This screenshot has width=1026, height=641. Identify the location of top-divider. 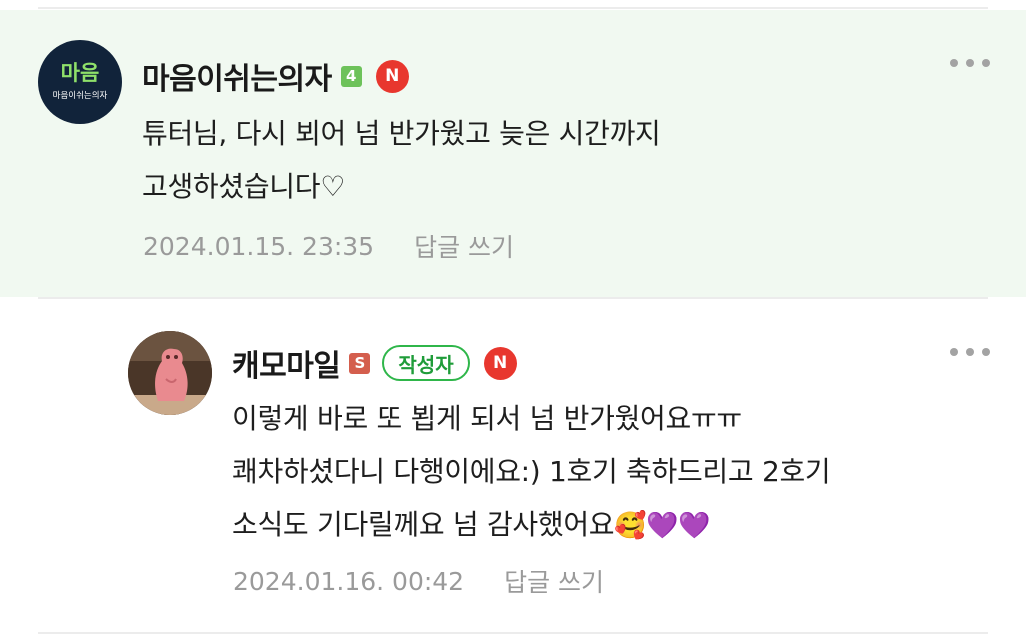
(513, 8).